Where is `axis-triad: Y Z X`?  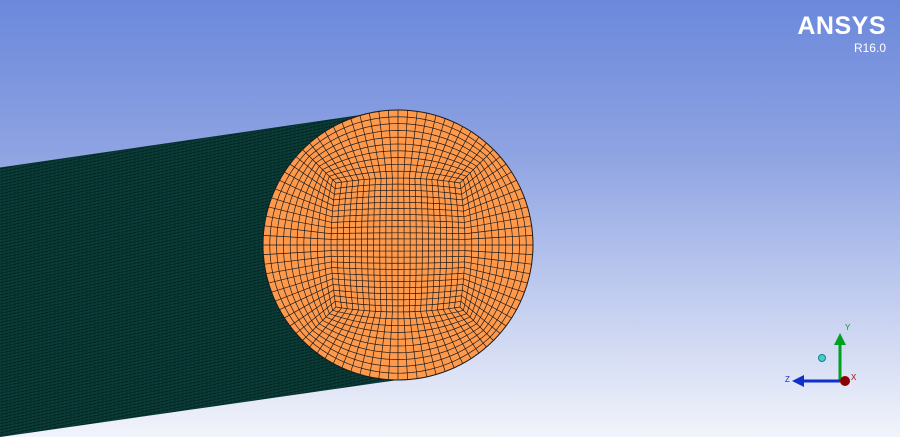
axis-triad: Y Z X is located at coordinates (820, 355).